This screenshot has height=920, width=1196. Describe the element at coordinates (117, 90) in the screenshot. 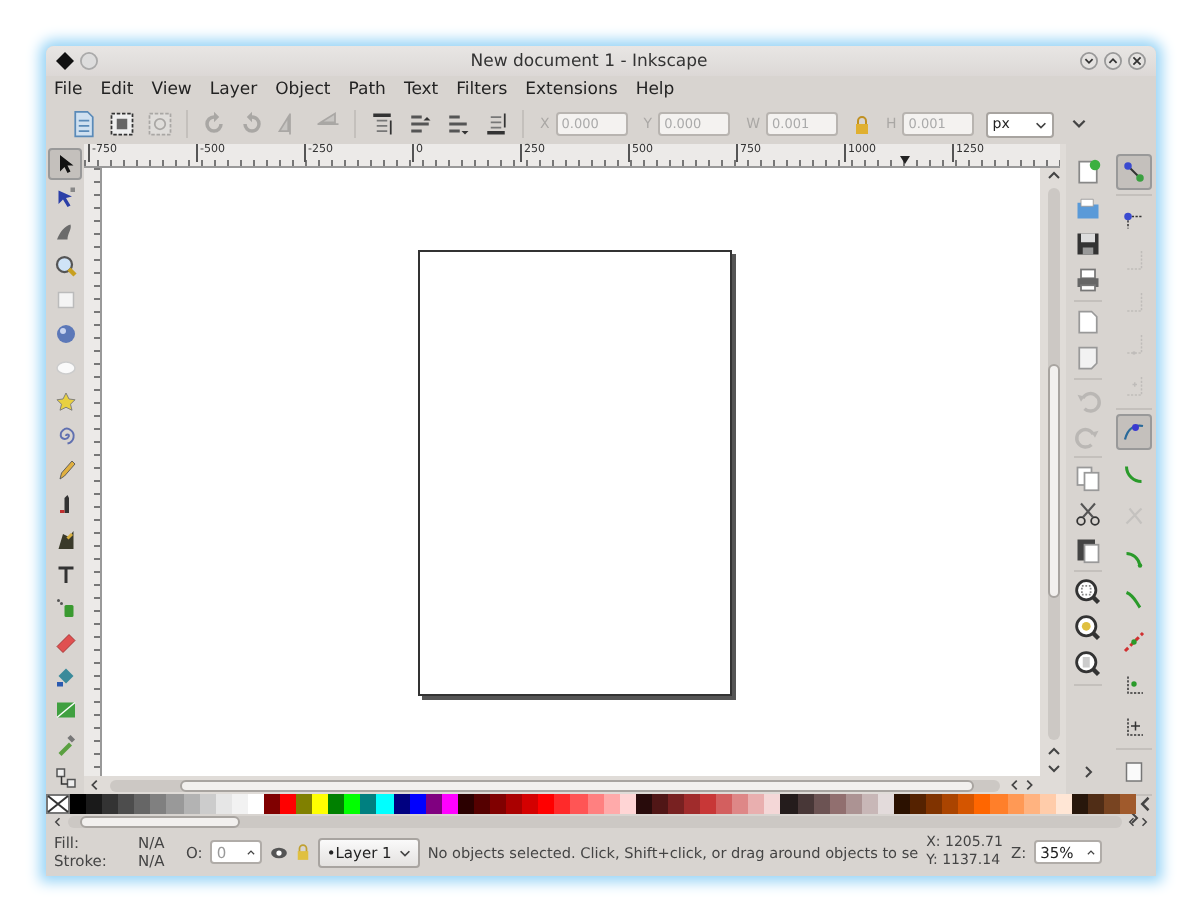

I see `menu-item: Edit` at that location.